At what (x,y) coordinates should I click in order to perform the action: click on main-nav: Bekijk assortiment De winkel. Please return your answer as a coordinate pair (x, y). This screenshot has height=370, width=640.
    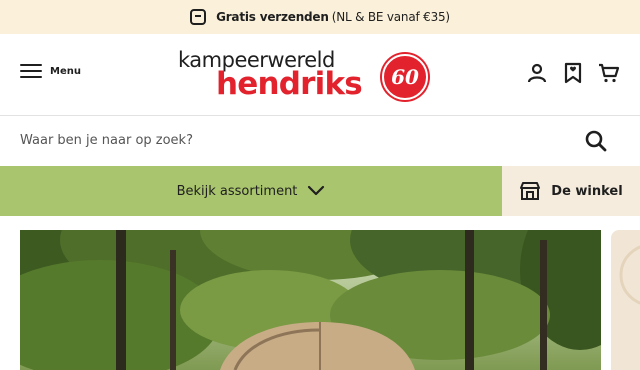
    Looking at the image, I should click on (320, 191).